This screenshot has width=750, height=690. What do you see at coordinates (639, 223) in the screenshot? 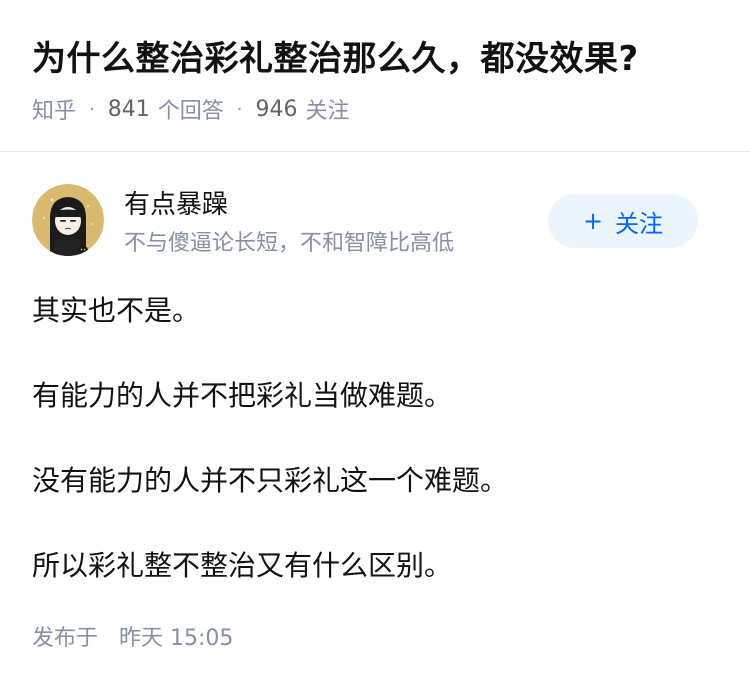
I see `follow-label: 关注` at bounding box center [639, 223].